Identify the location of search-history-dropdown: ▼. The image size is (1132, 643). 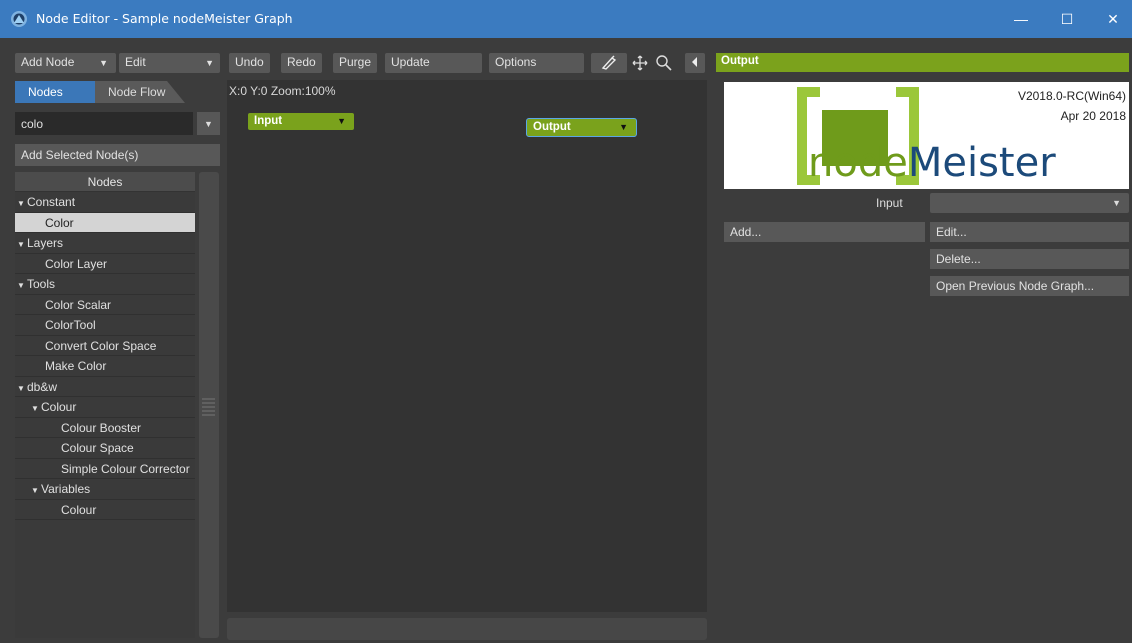
(208, 123).